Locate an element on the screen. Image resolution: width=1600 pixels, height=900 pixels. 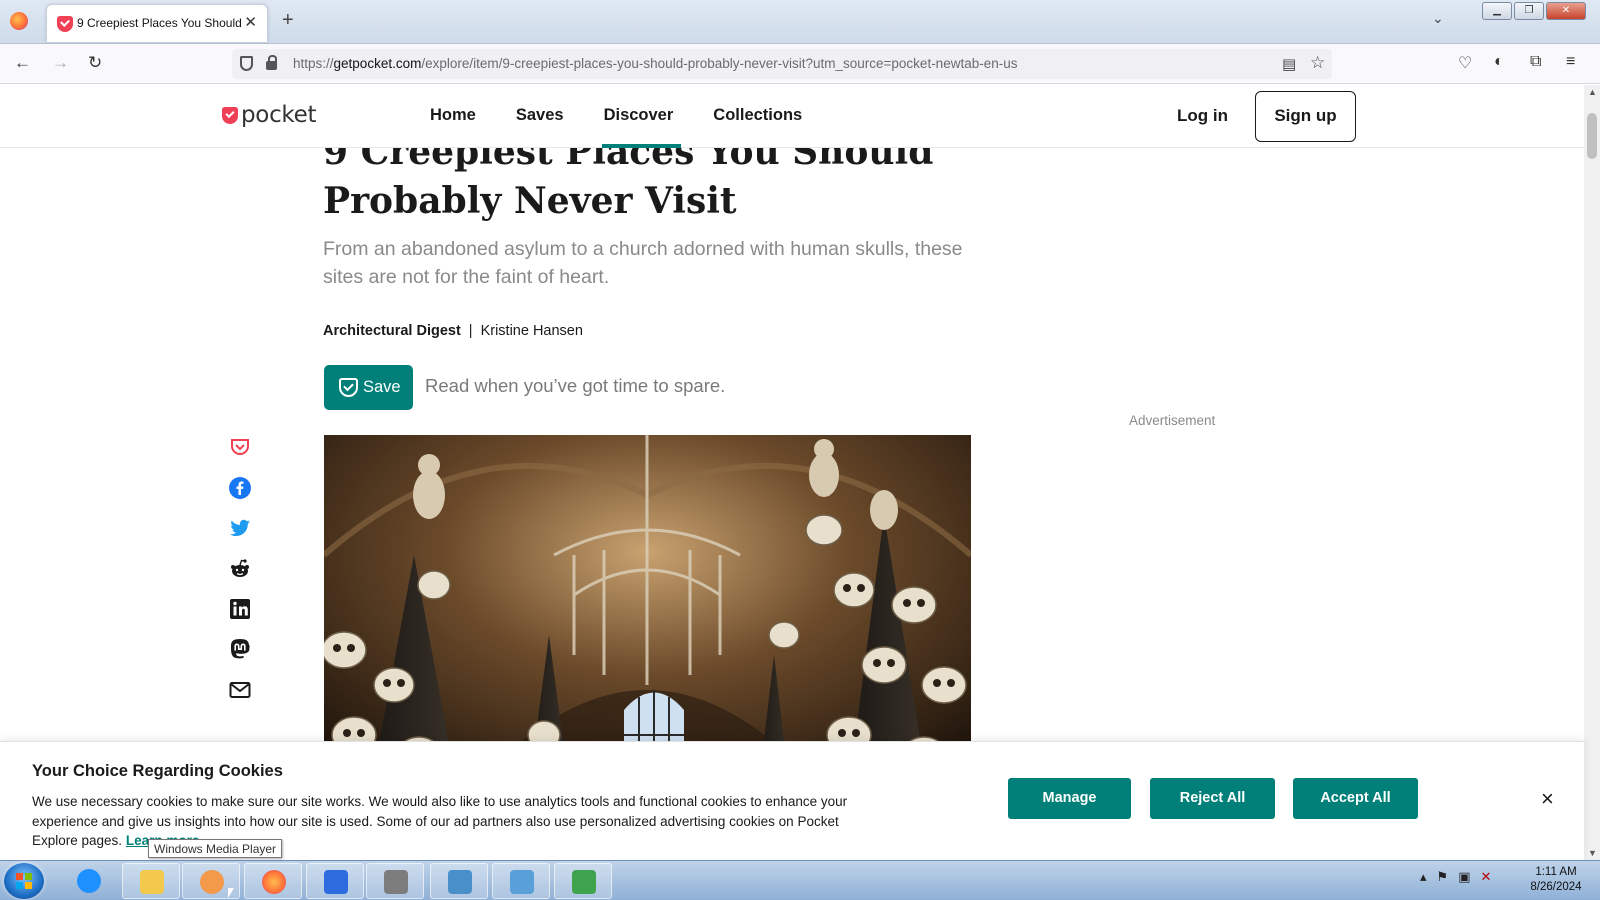
close-tab-icon: ✕ is located at coordinates (250, 22).